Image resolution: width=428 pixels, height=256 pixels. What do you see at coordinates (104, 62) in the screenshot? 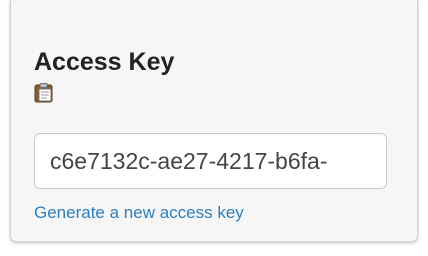
I see `access-key-heading: Access Key` at bounding box center [104, 62].